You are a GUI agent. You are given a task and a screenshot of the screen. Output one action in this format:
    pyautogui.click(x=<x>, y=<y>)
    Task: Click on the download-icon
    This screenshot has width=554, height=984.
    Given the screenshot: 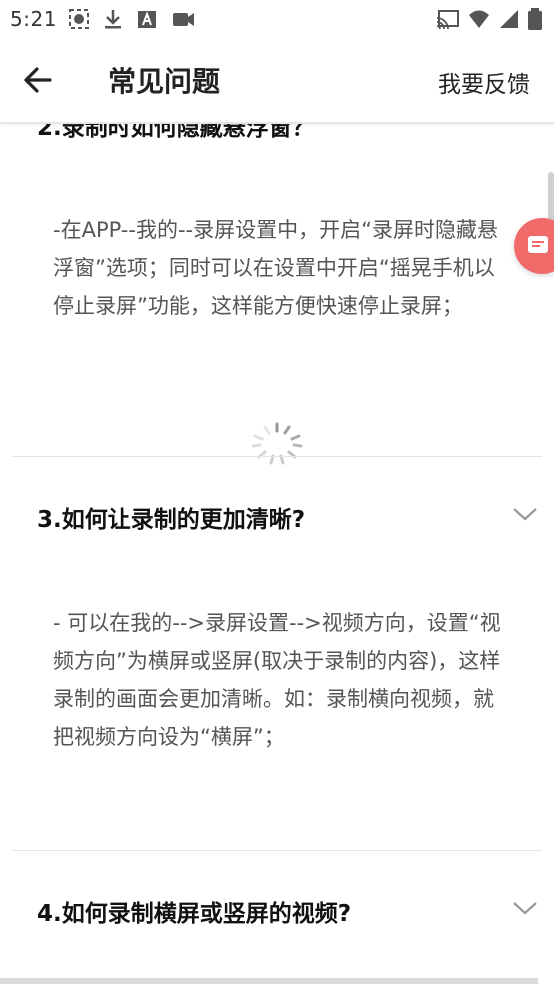 What is the action you would take?
    pyautogui.click(x=113, y=19)
    